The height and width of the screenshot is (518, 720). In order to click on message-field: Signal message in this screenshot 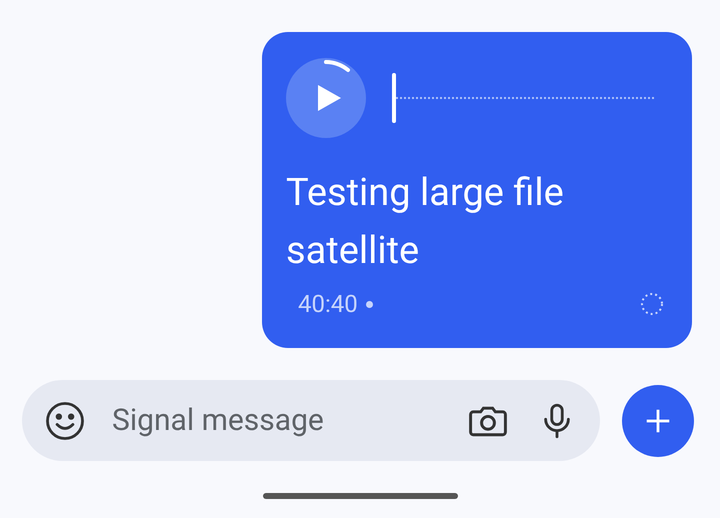, I will do `click(289, 420)`.